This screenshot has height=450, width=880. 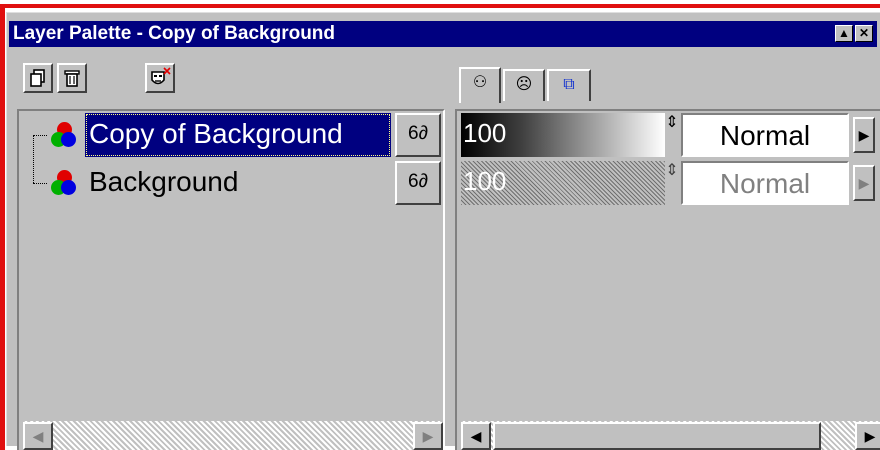 I want to click on frame-border-top, so click(x=440, y=6).